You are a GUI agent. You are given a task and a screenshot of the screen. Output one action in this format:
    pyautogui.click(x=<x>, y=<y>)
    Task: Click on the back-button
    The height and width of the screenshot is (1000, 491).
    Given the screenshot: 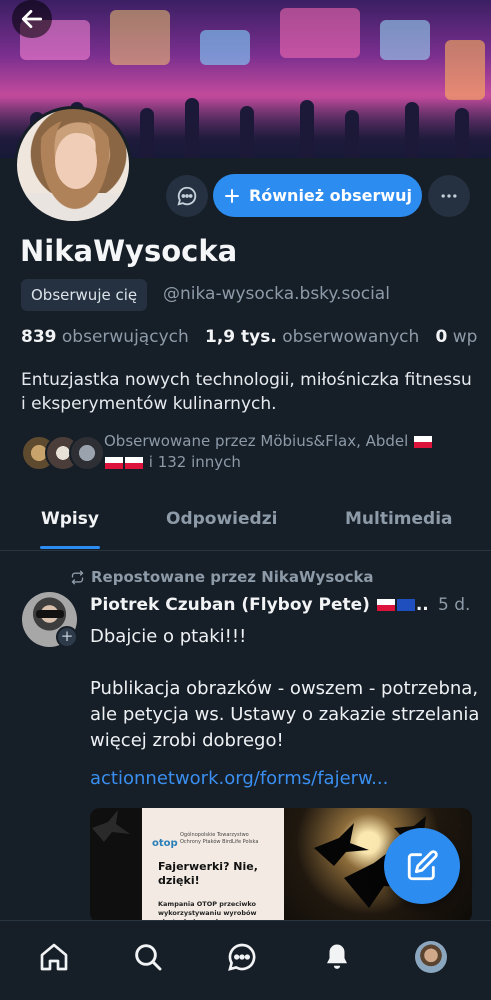 What is the action you would take?
    pyautogui.click(x=32, y=19)
    